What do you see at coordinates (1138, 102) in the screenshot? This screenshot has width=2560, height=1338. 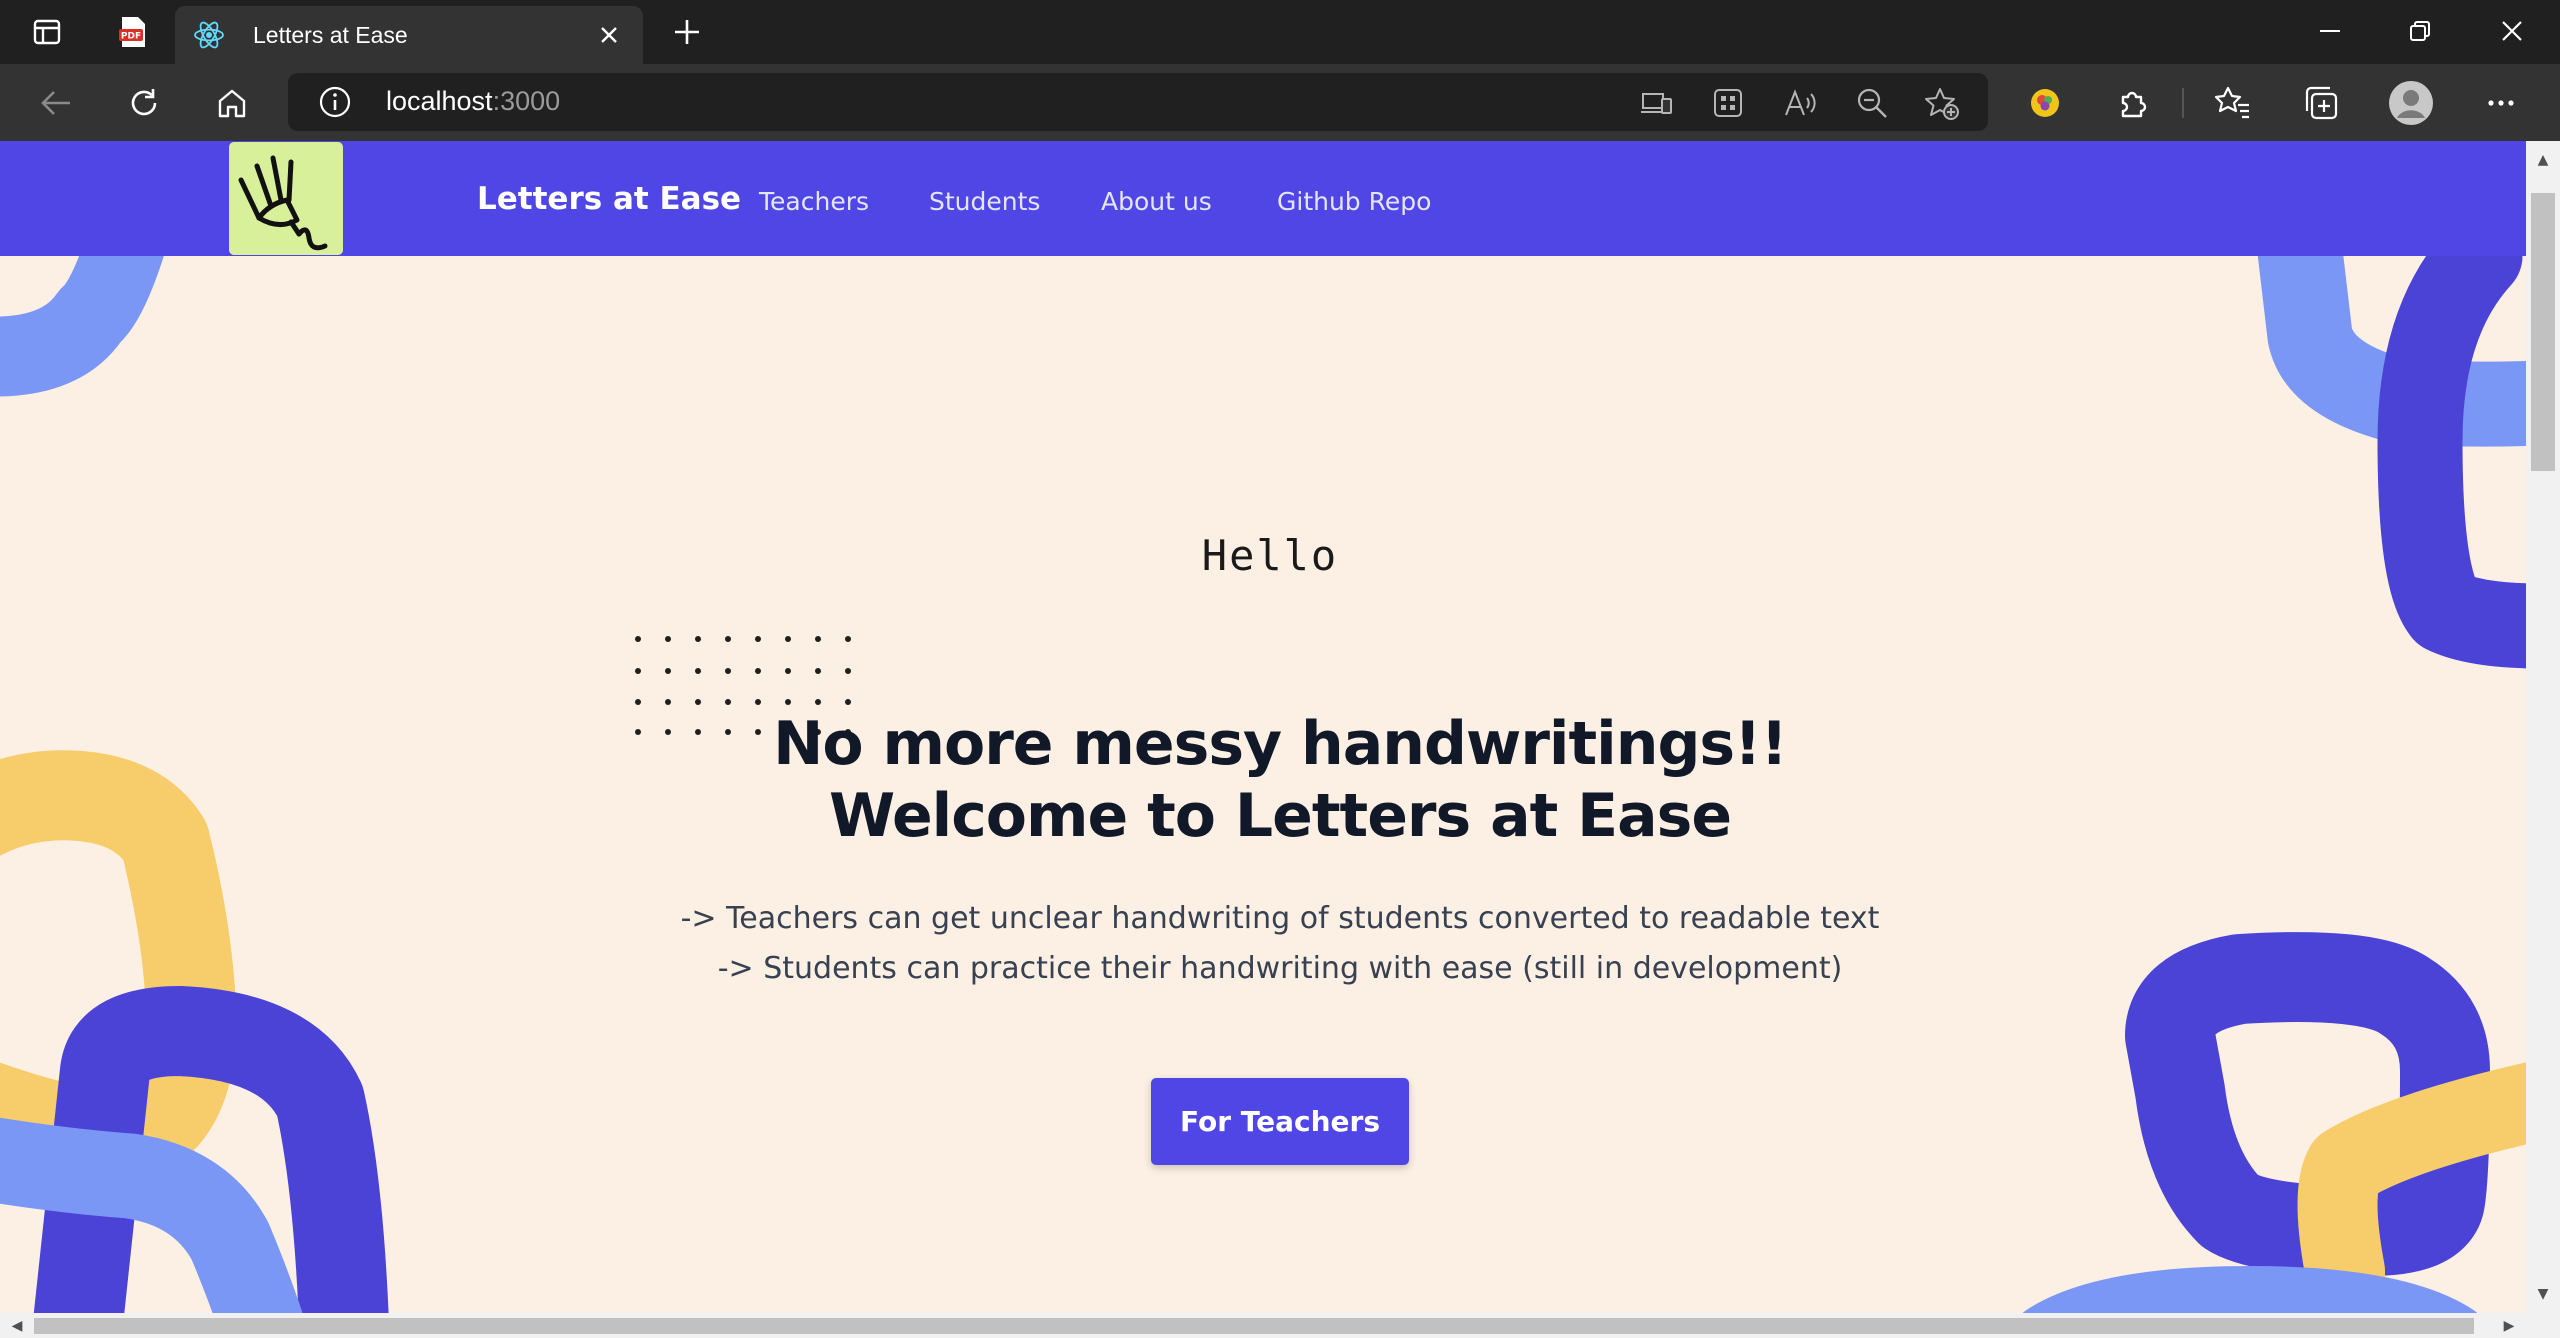 I see `address-bar: localhost:3000` at bounding box center [1138, 102].